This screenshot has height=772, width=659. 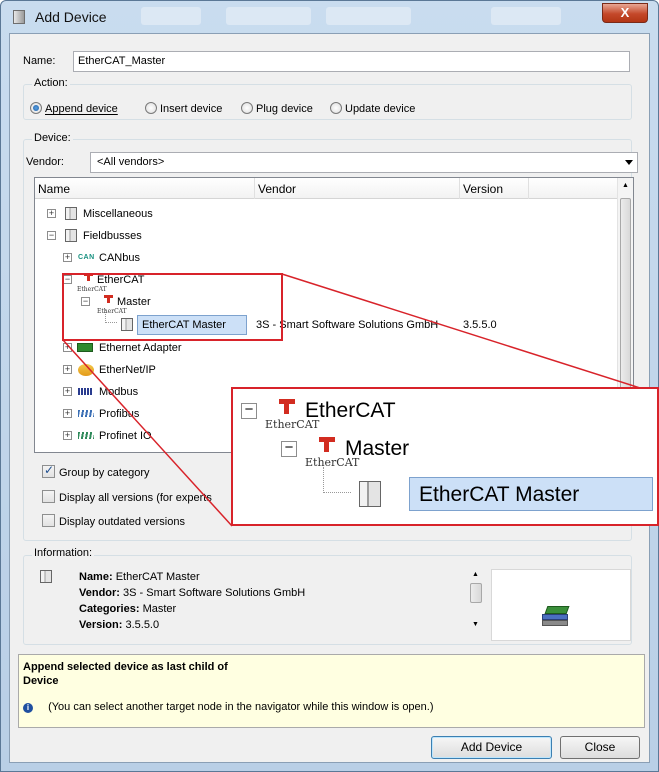 What do you see at coordinates (172, 307) in the screenshot?
I see `highlight-rectangle` at bounding box center [172, 307].